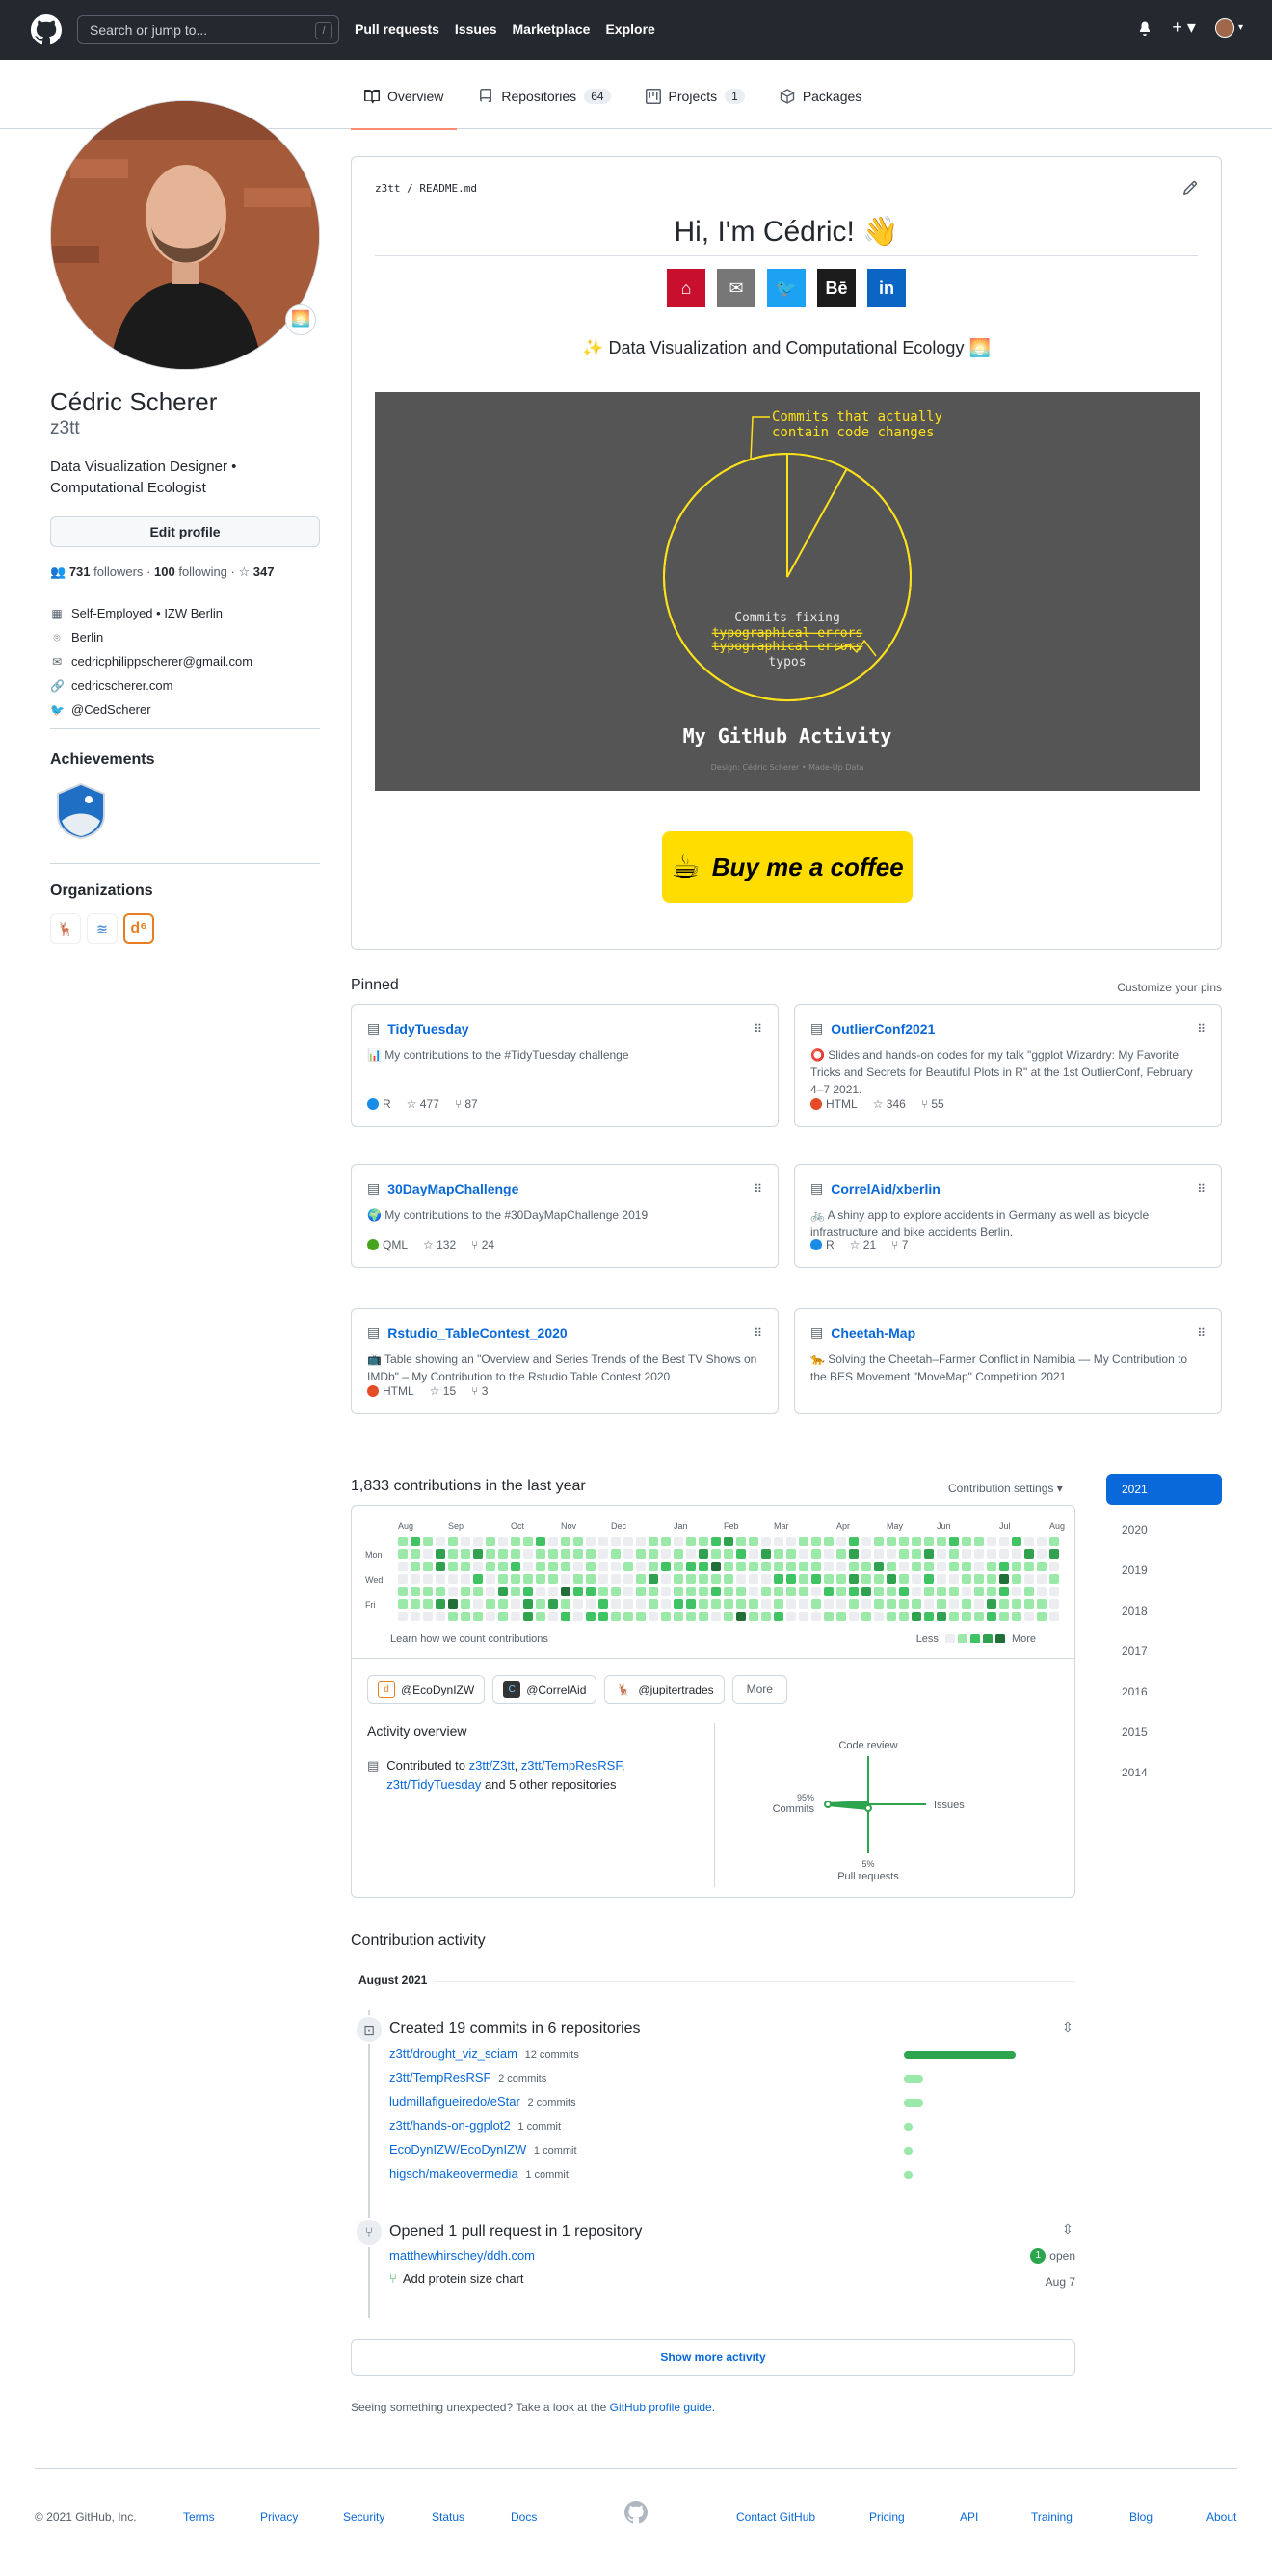 This screenshot has height=2576, width=1272. Describe the element at coordinates (1228, 27) in the screenshot. I see `user-avatar-menu: ▾` at that location.